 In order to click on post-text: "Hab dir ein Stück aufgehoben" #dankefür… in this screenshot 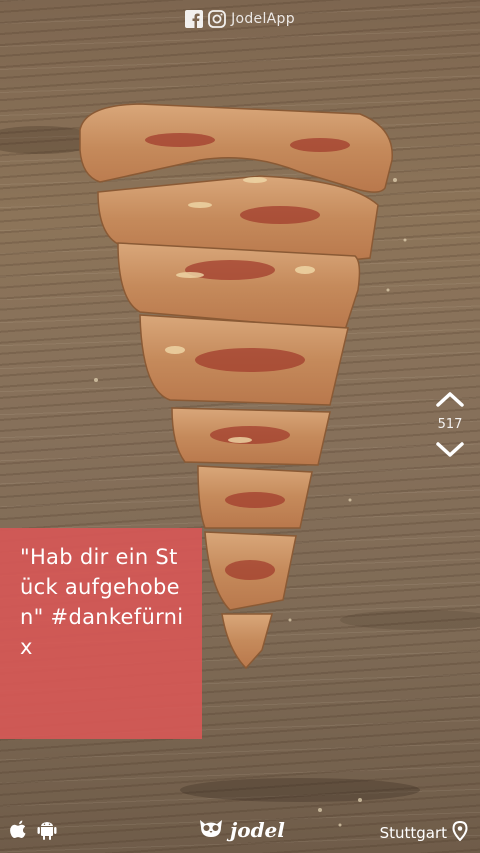, I will do `click(102, 602)`.